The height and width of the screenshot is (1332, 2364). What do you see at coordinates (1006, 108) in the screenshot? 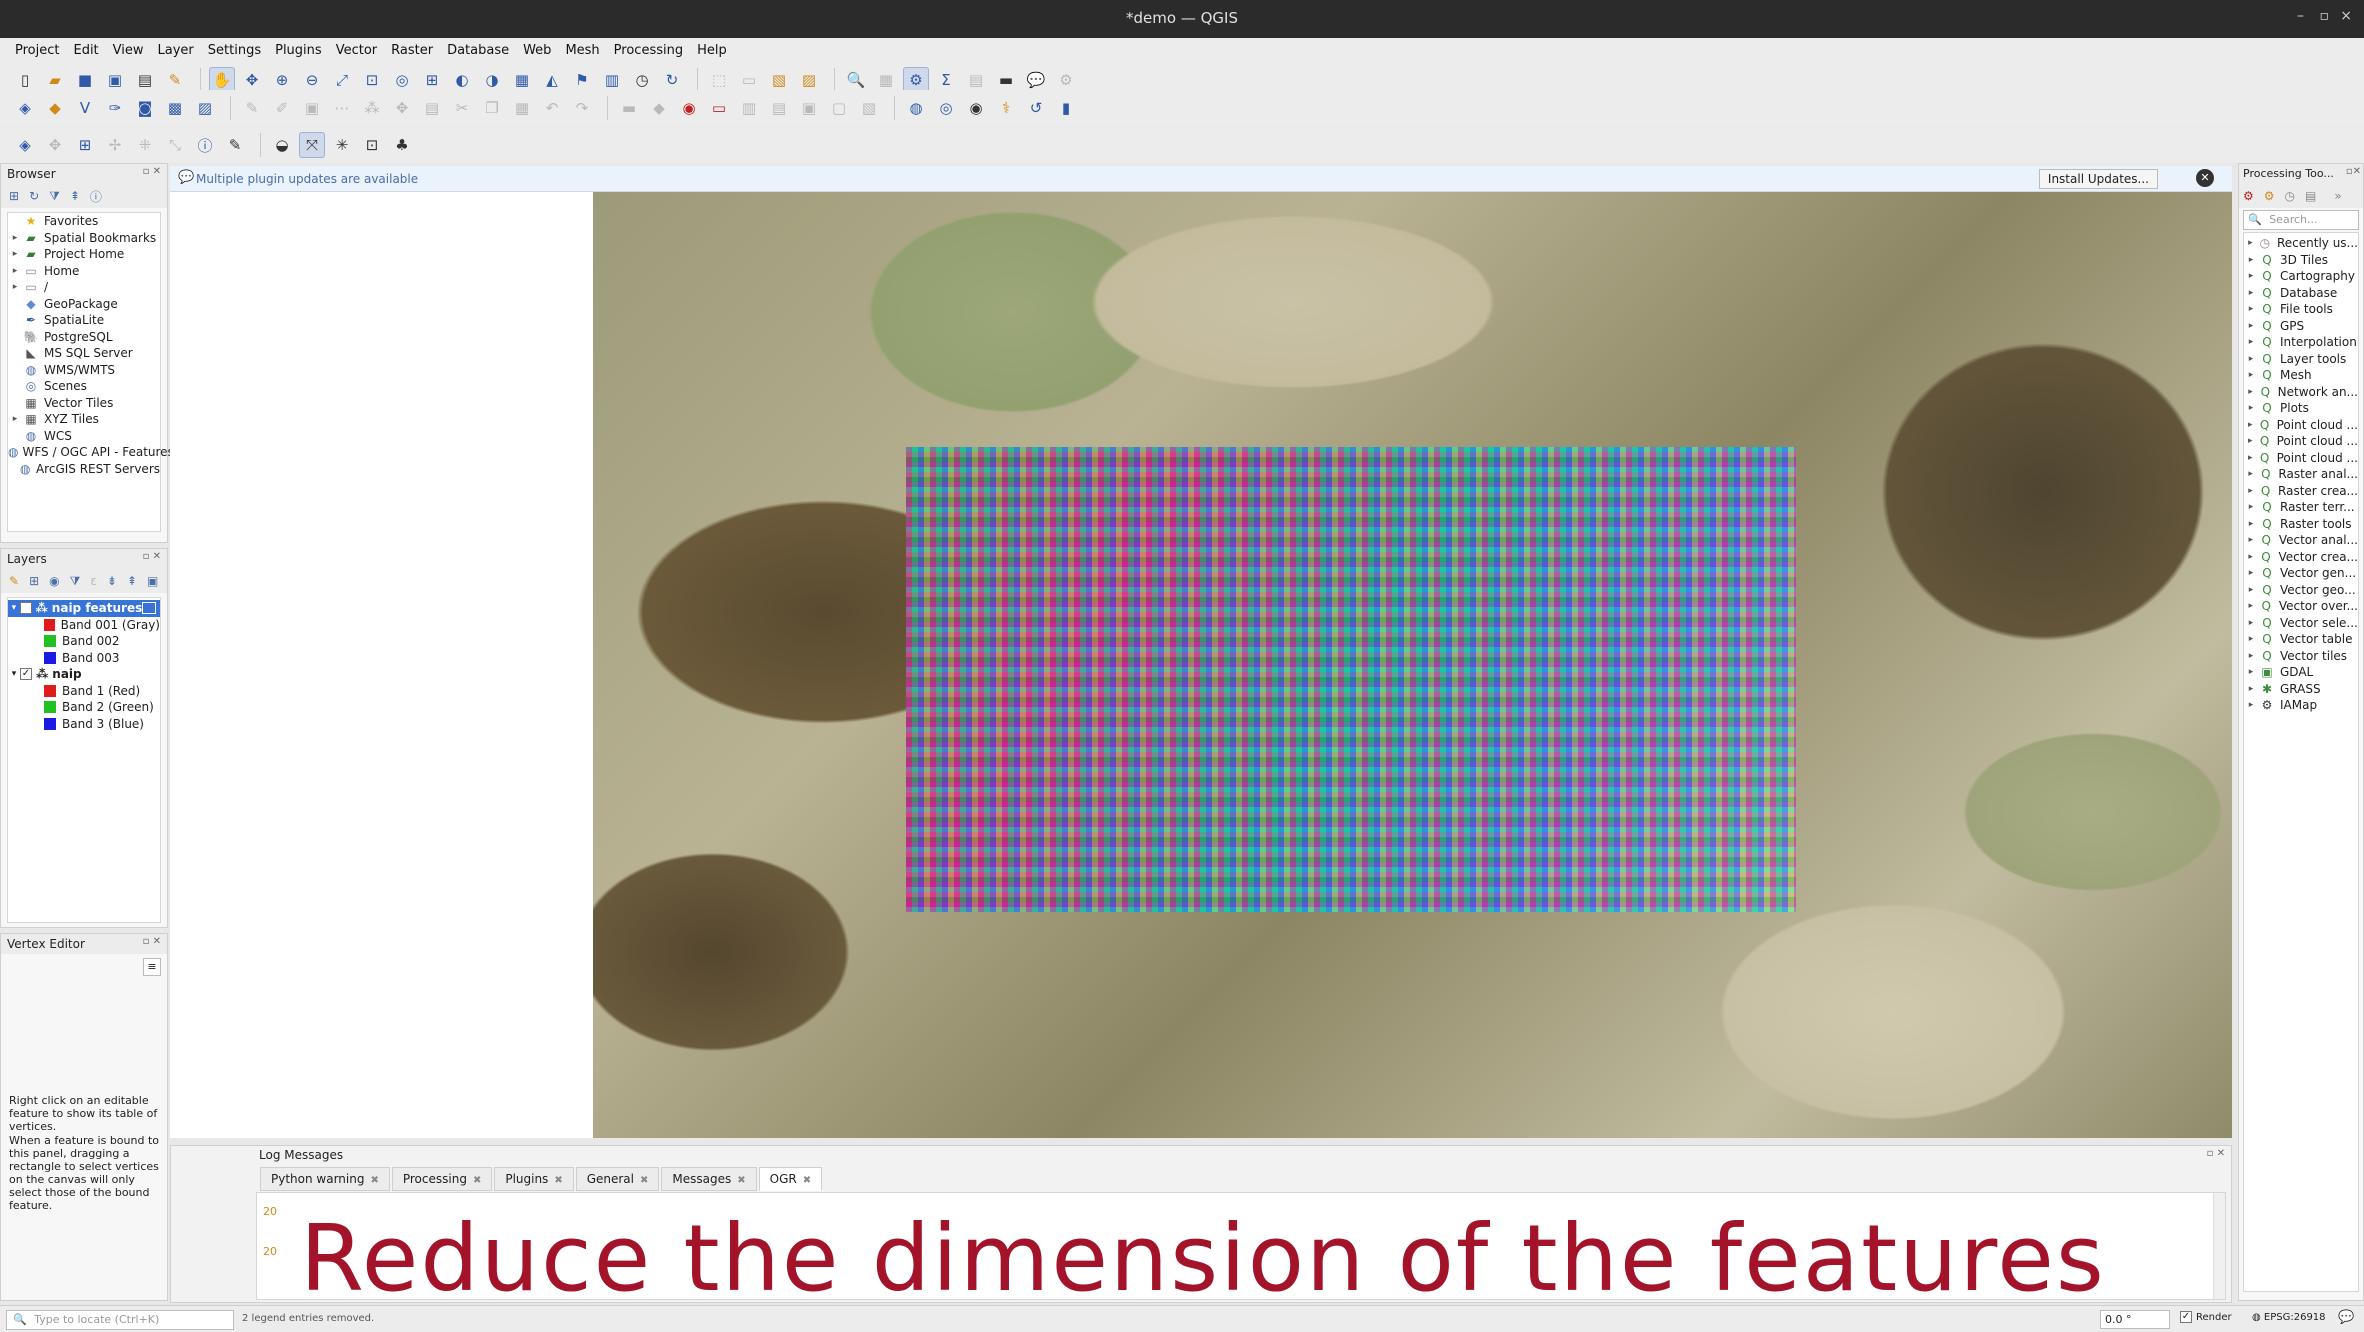
I see `python-console-icon: ⚕` at bounding box center [1006, 108].